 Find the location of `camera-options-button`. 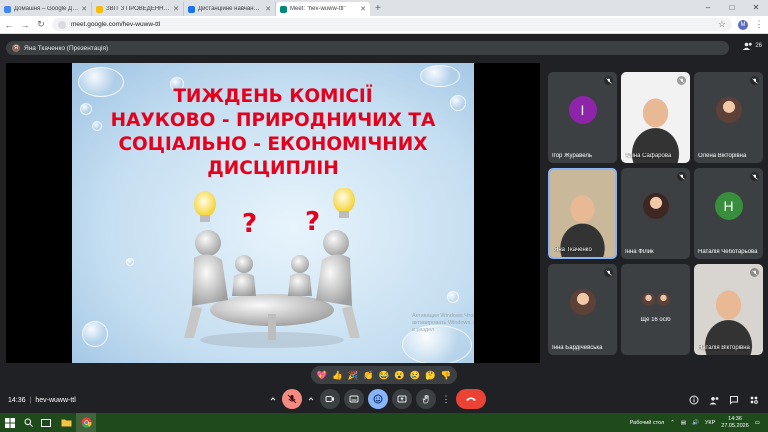

camera-options-button is located at coordinates (311, 399).